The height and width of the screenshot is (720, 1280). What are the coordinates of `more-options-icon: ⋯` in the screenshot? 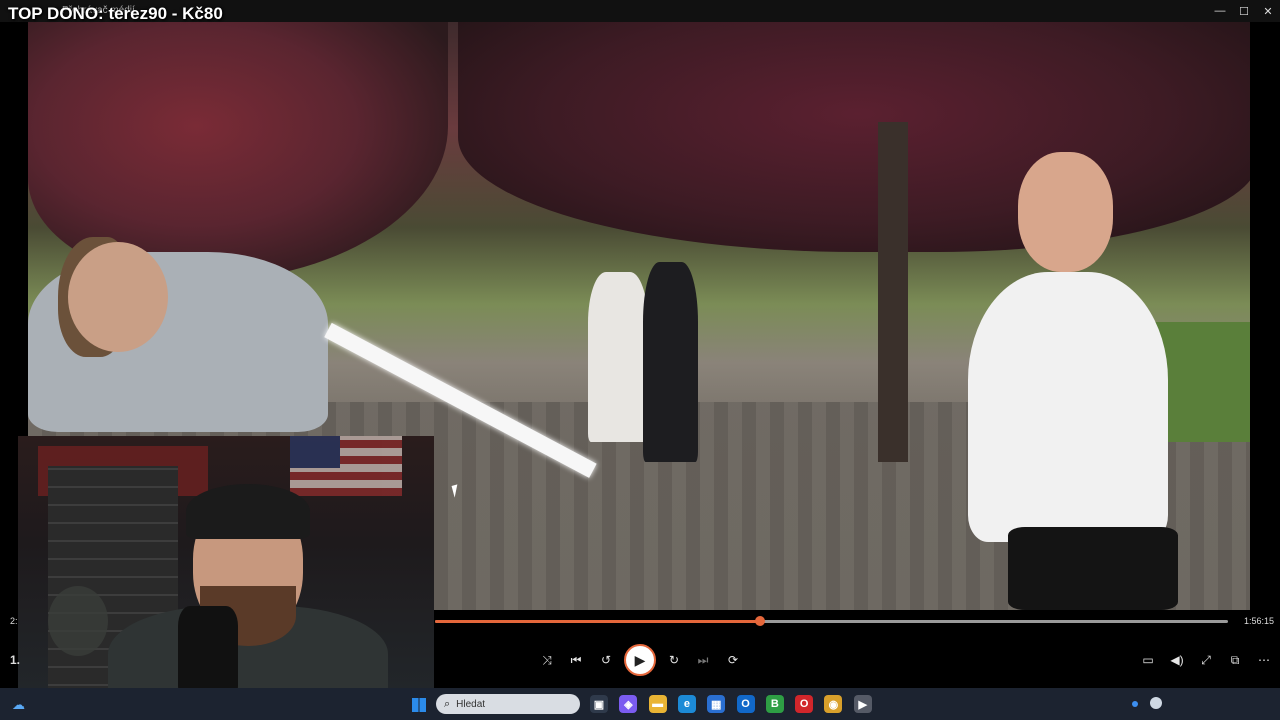 It's located at (1264, 660).